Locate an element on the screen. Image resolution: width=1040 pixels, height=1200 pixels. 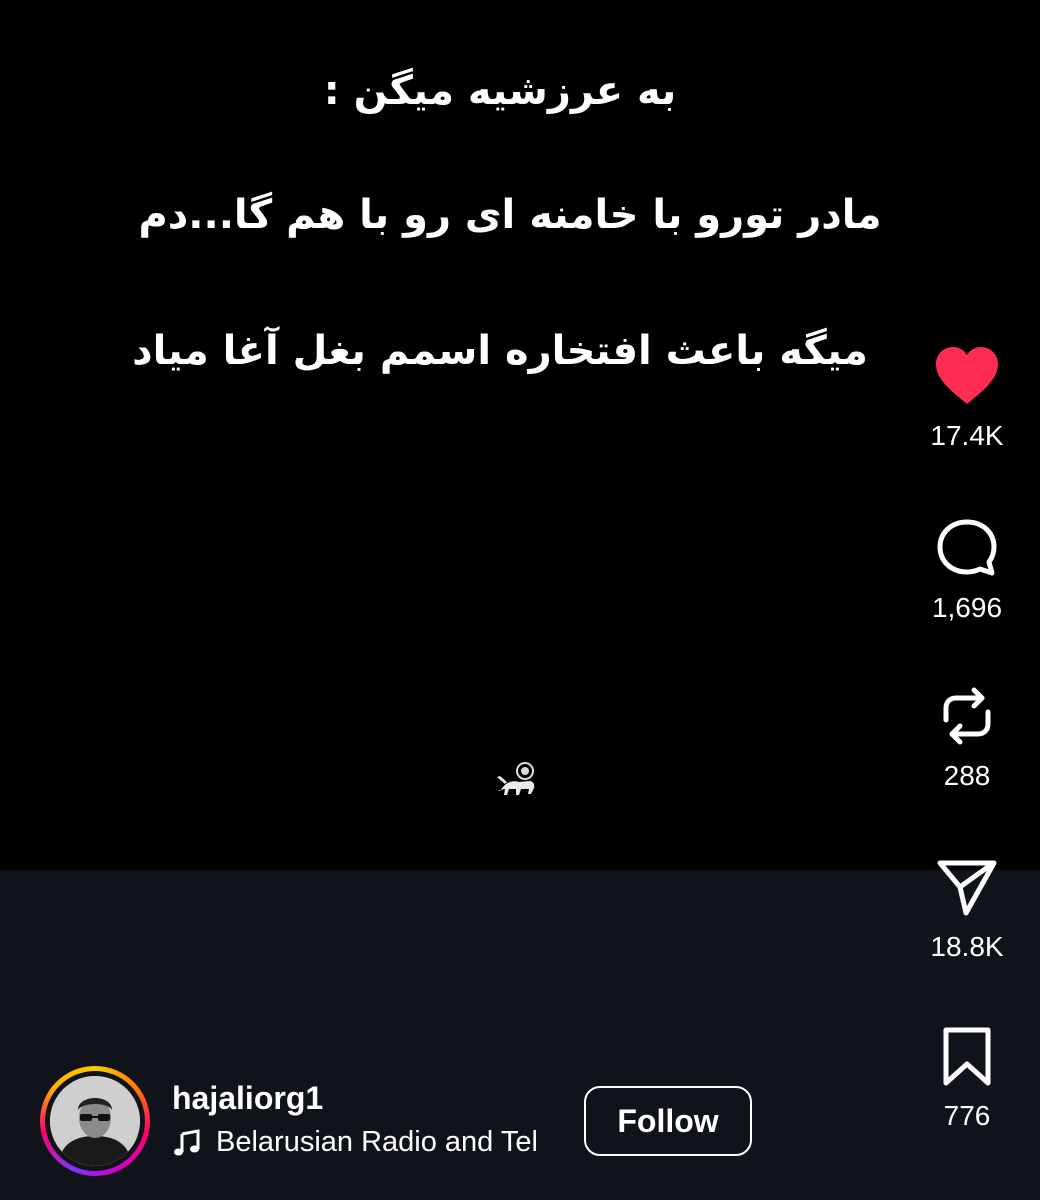
comment-count: 1,696 is located at coordinates (967, 607).